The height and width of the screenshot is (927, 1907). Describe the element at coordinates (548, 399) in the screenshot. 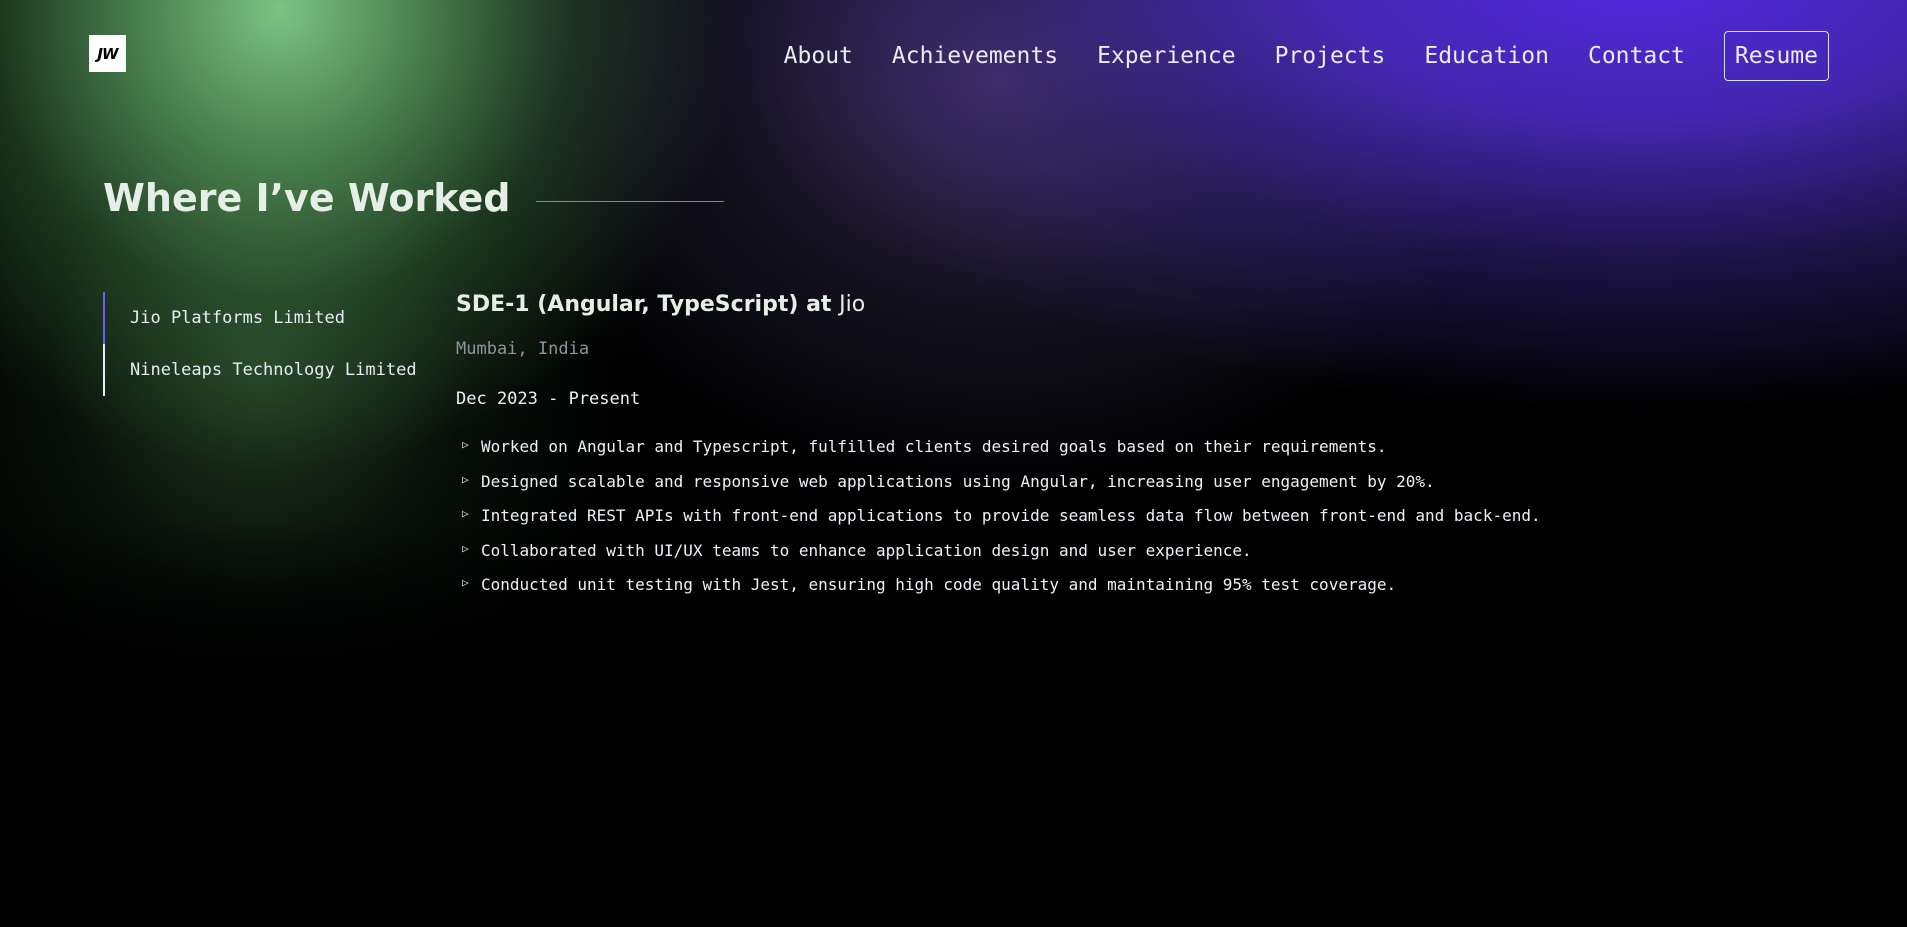

I see `job-date-range: Dec 2023 - Present` at that location.